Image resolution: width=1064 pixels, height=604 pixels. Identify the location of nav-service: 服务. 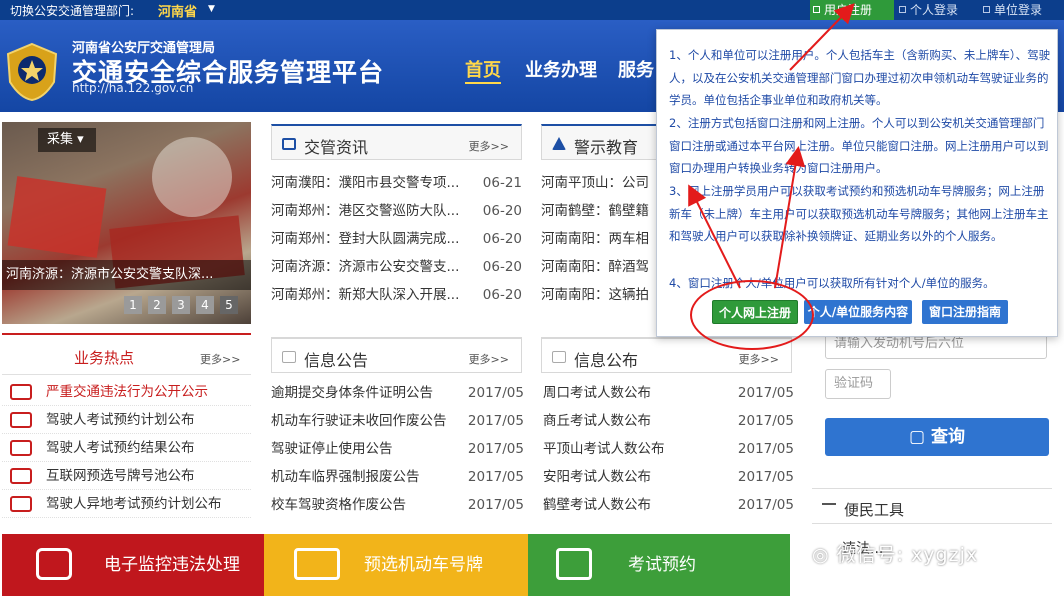
(636, 69).